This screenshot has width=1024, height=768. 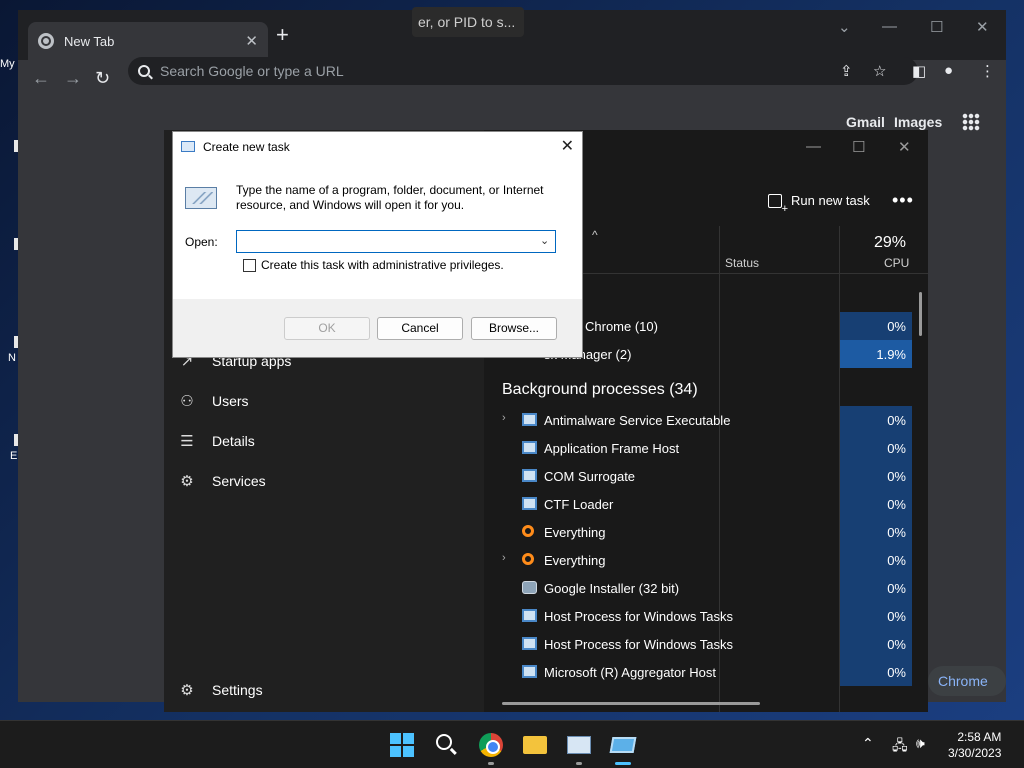 I want to click on clock: 2:58 AM 3/30/2023, so click(x=974, y=745).